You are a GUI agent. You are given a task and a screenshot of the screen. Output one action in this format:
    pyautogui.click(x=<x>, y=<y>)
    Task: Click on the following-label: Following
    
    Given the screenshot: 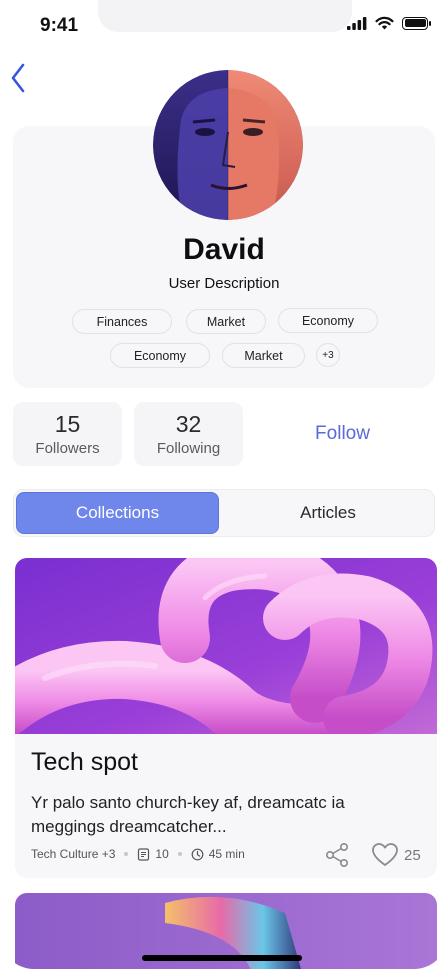 What is the action you would take?
    pyautogui.click(x=188, y=448)
    